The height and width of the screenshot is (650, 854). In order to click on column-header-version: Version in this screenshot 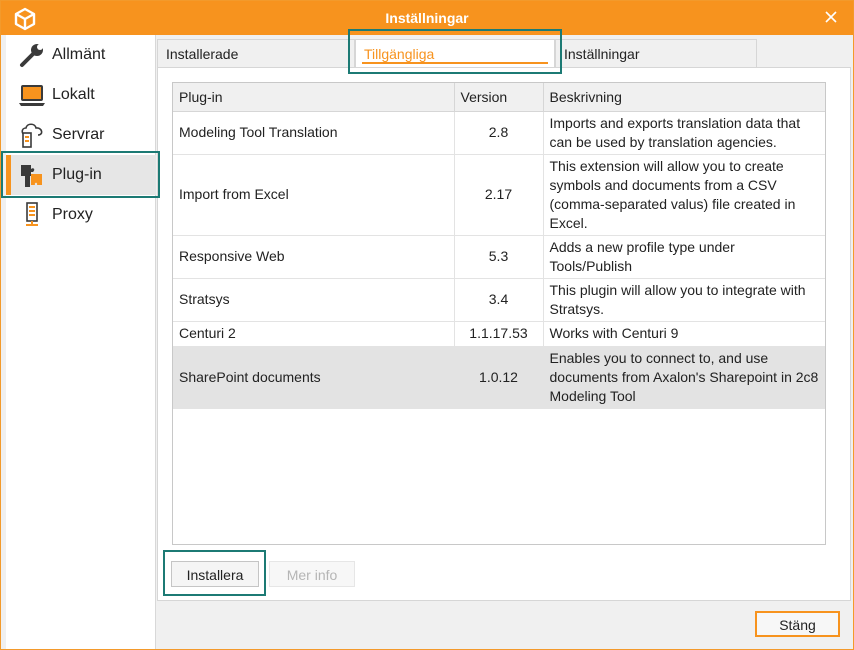, I will do `click(499, 97)`.